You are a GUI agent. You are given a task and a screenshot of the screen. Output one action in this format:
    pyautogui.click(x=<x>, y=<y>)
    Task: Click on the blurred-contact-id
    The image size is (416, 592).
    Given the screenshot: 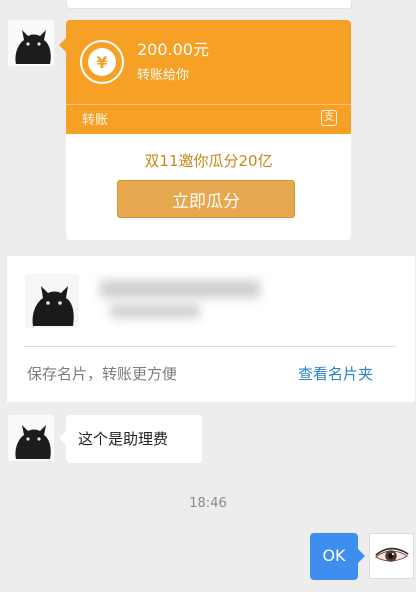 What is the action you would take?
    pyautogui.click(x=155, y=311)
    